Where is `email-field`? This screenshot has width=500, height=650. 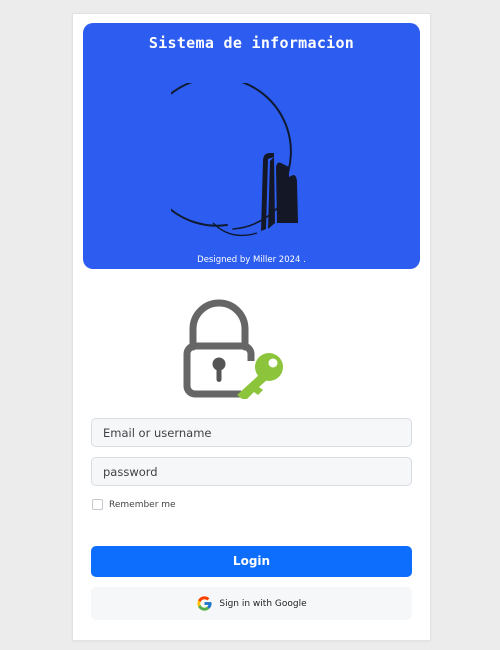
email-field is located at coordinates (251, 432).